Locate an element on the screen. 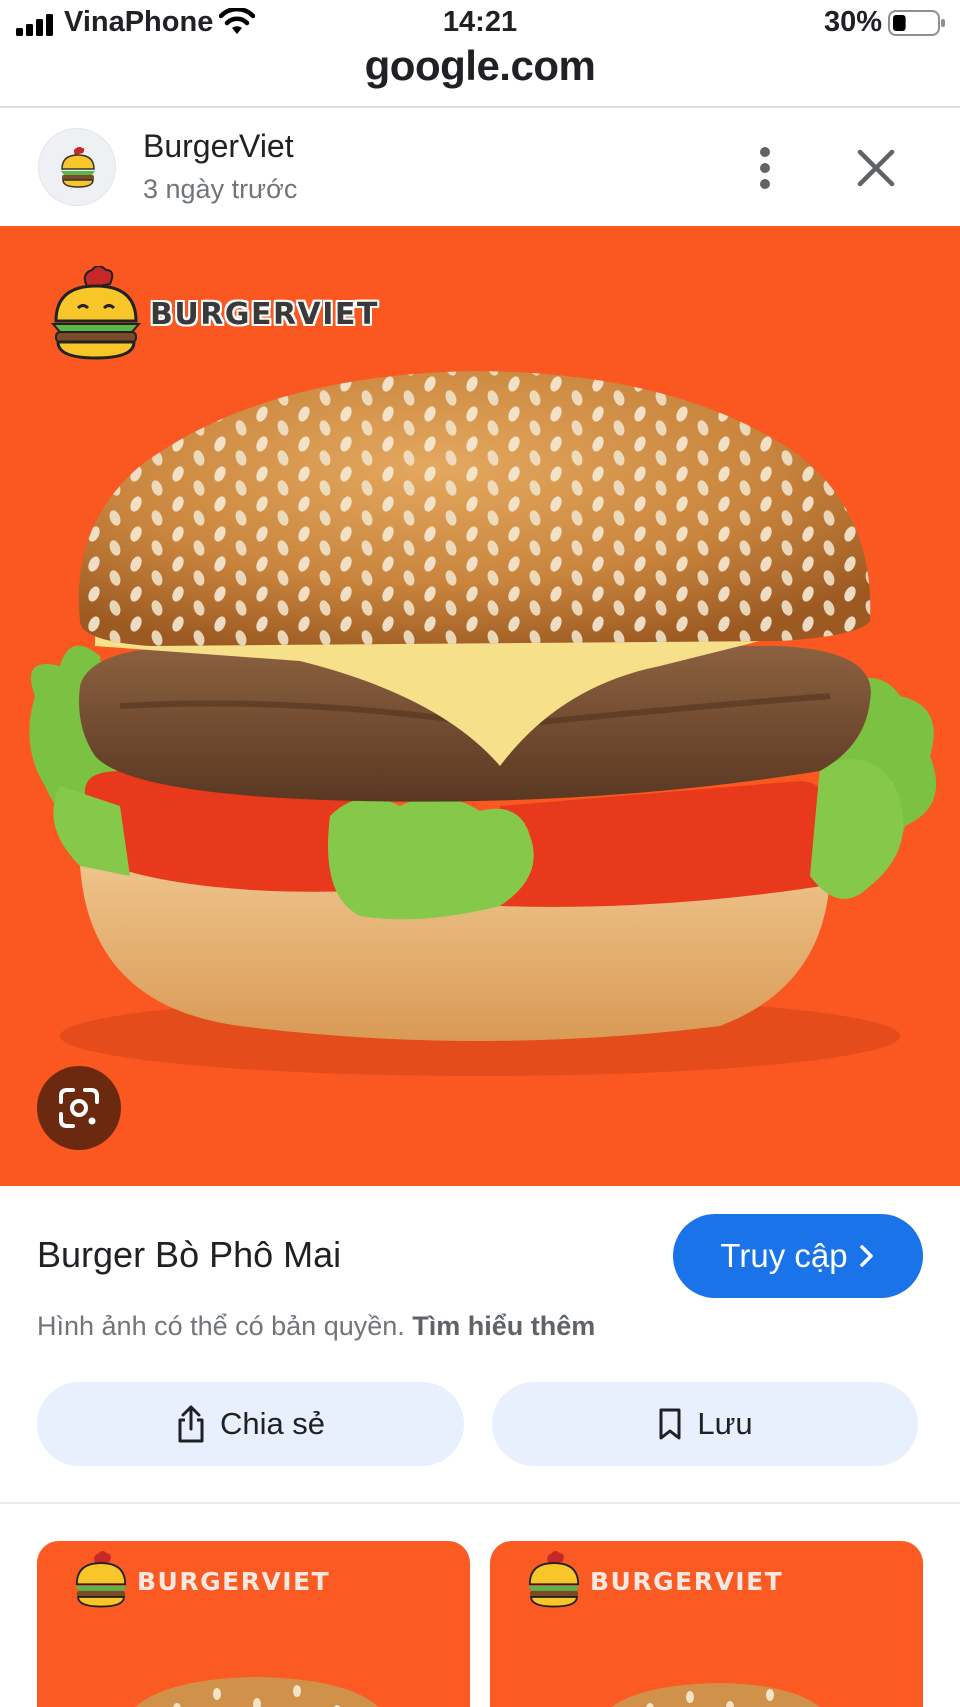 This screenshot has height=1707, width=960. share-label: Chia sẻ is located at coordinates (272, 1423).